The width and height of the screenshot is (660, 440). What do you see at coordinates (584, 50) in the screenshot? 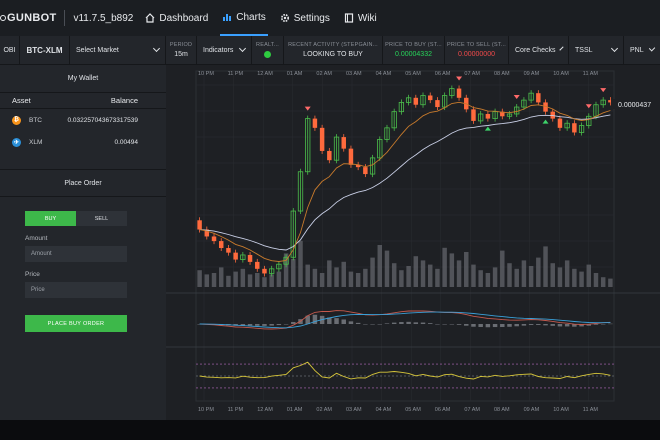
I see `tssl-label: TSSL` at bounding box center [584, 50].